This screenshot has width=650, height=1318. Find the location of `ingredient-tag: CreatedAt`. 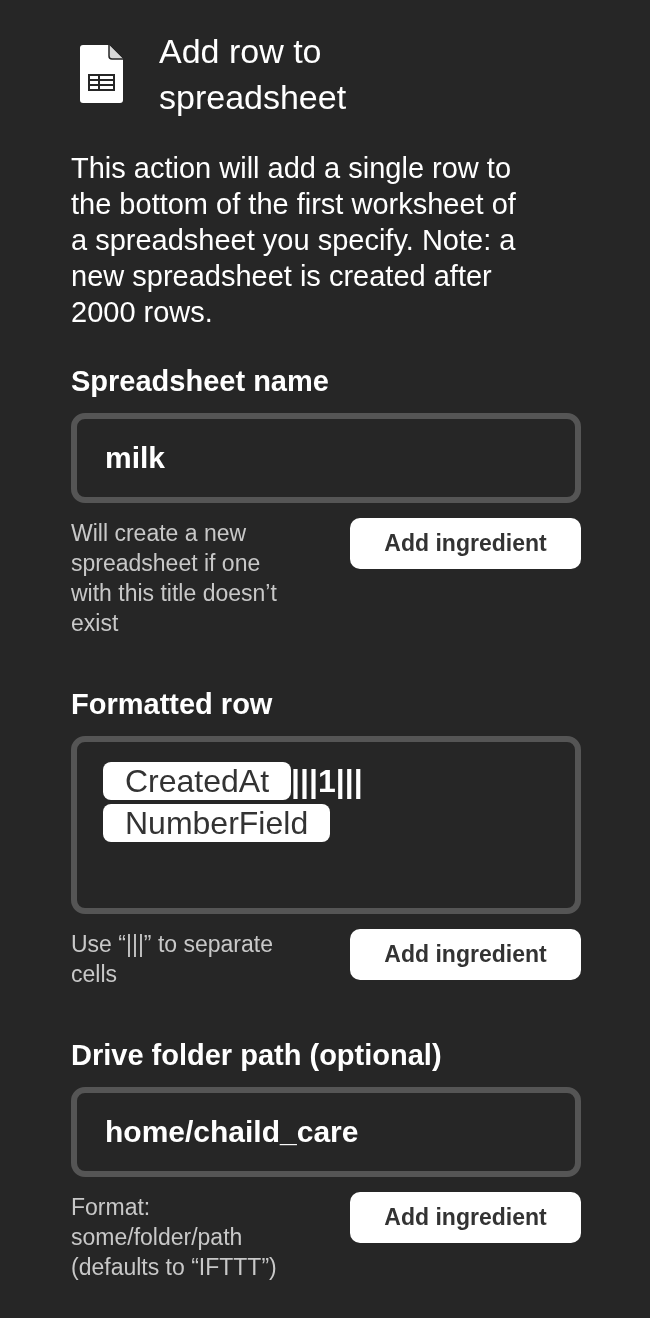

ingredient-tag: CreatedAt is located at coordinates (197, 781).